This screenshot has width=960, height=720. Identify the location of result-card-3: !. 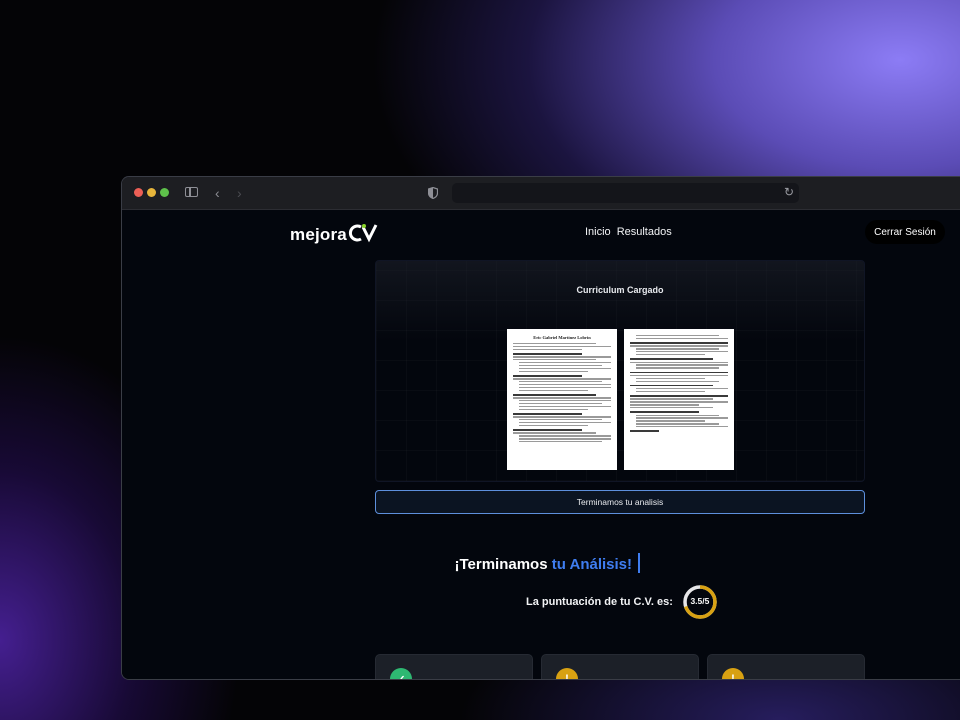
(786, 666).